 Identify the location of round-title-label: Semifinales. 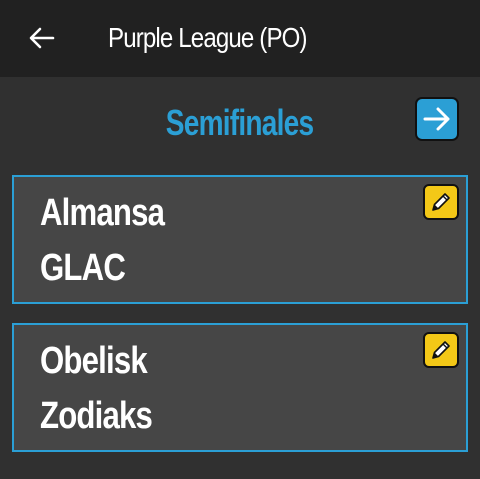
(240, 122).